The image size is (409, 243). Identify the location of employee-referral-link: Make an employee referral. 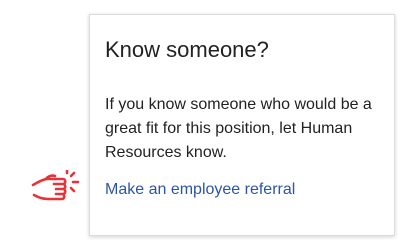
(200, 190).